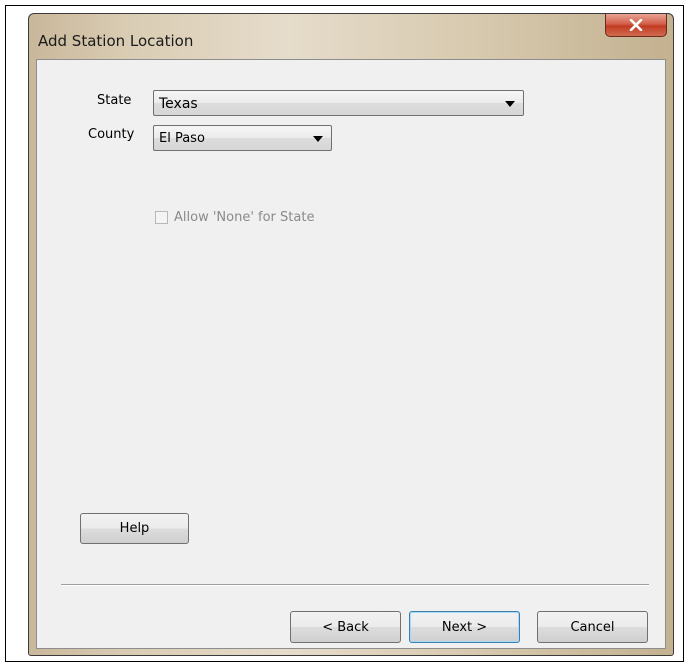  I want to click on allow-none-checkbox, so click(161, 217).